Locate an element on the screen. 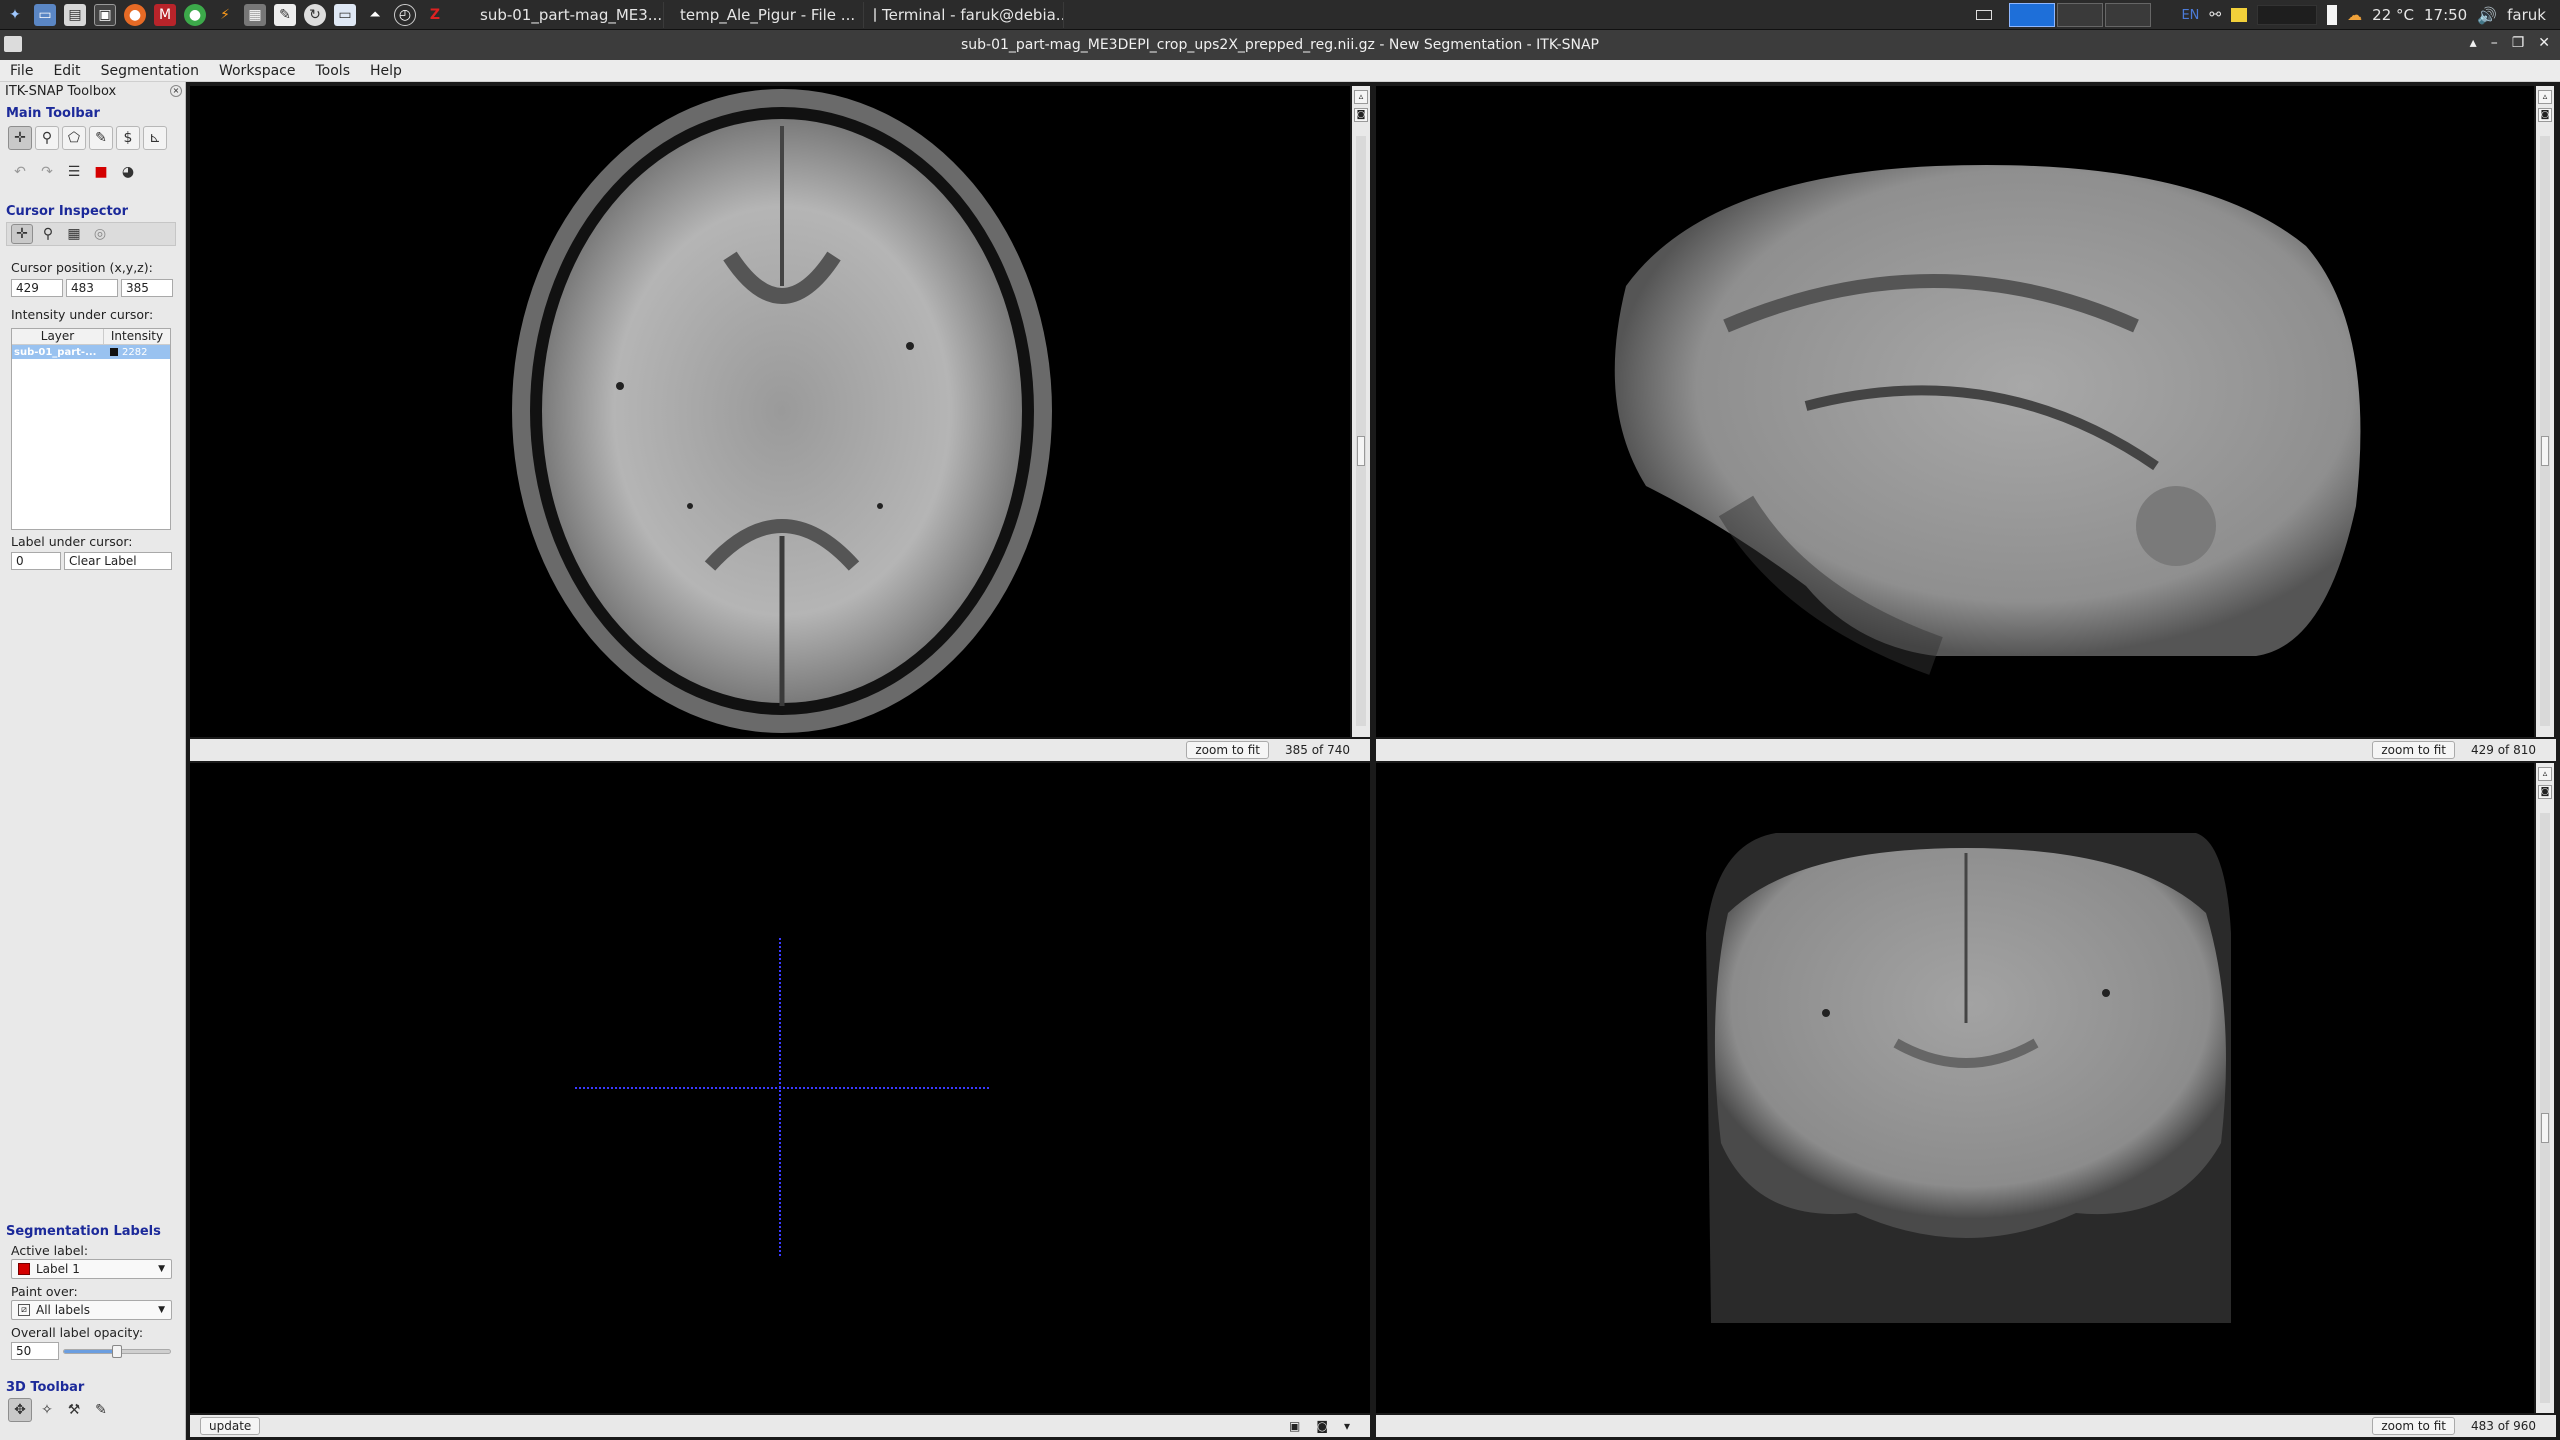 This screenshot has height=1440, width=2560. scalpel-3d-icon: ⚒ is located at coordinates (74, 1410).